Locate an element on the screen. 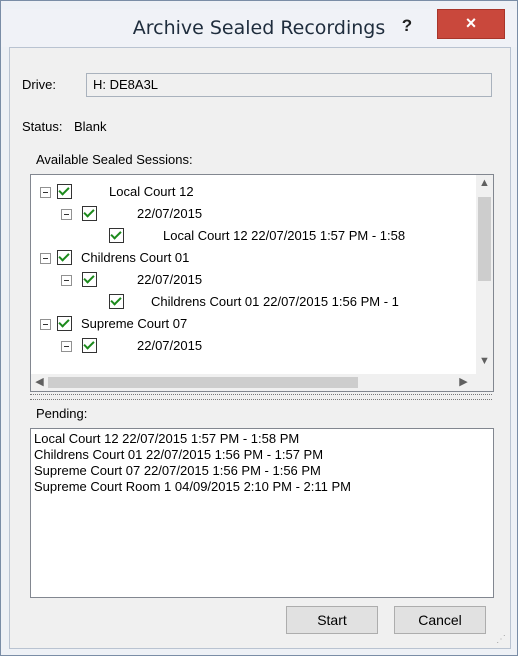  title-bar: Archive Sealed Recordings ? × is located at coordinates (259, 28).